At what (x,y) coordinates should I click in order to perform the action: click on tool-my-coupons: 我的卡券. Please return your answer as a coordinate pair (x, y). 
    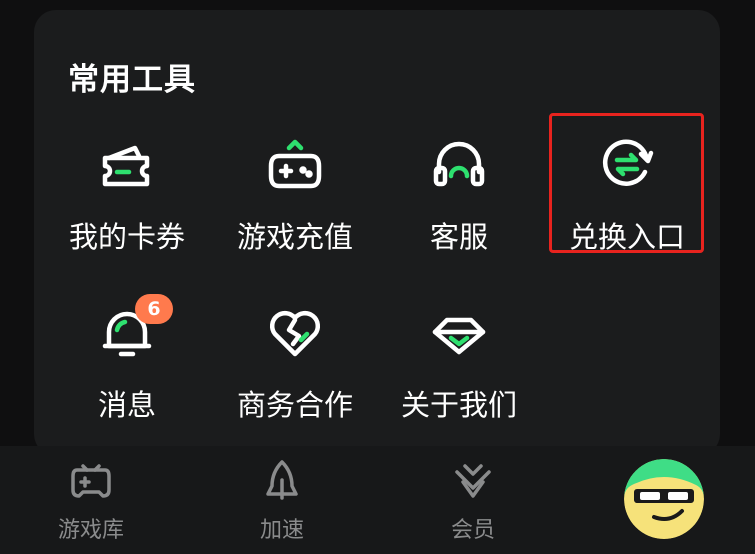
    Looking at the image, I should click on (127, 188).